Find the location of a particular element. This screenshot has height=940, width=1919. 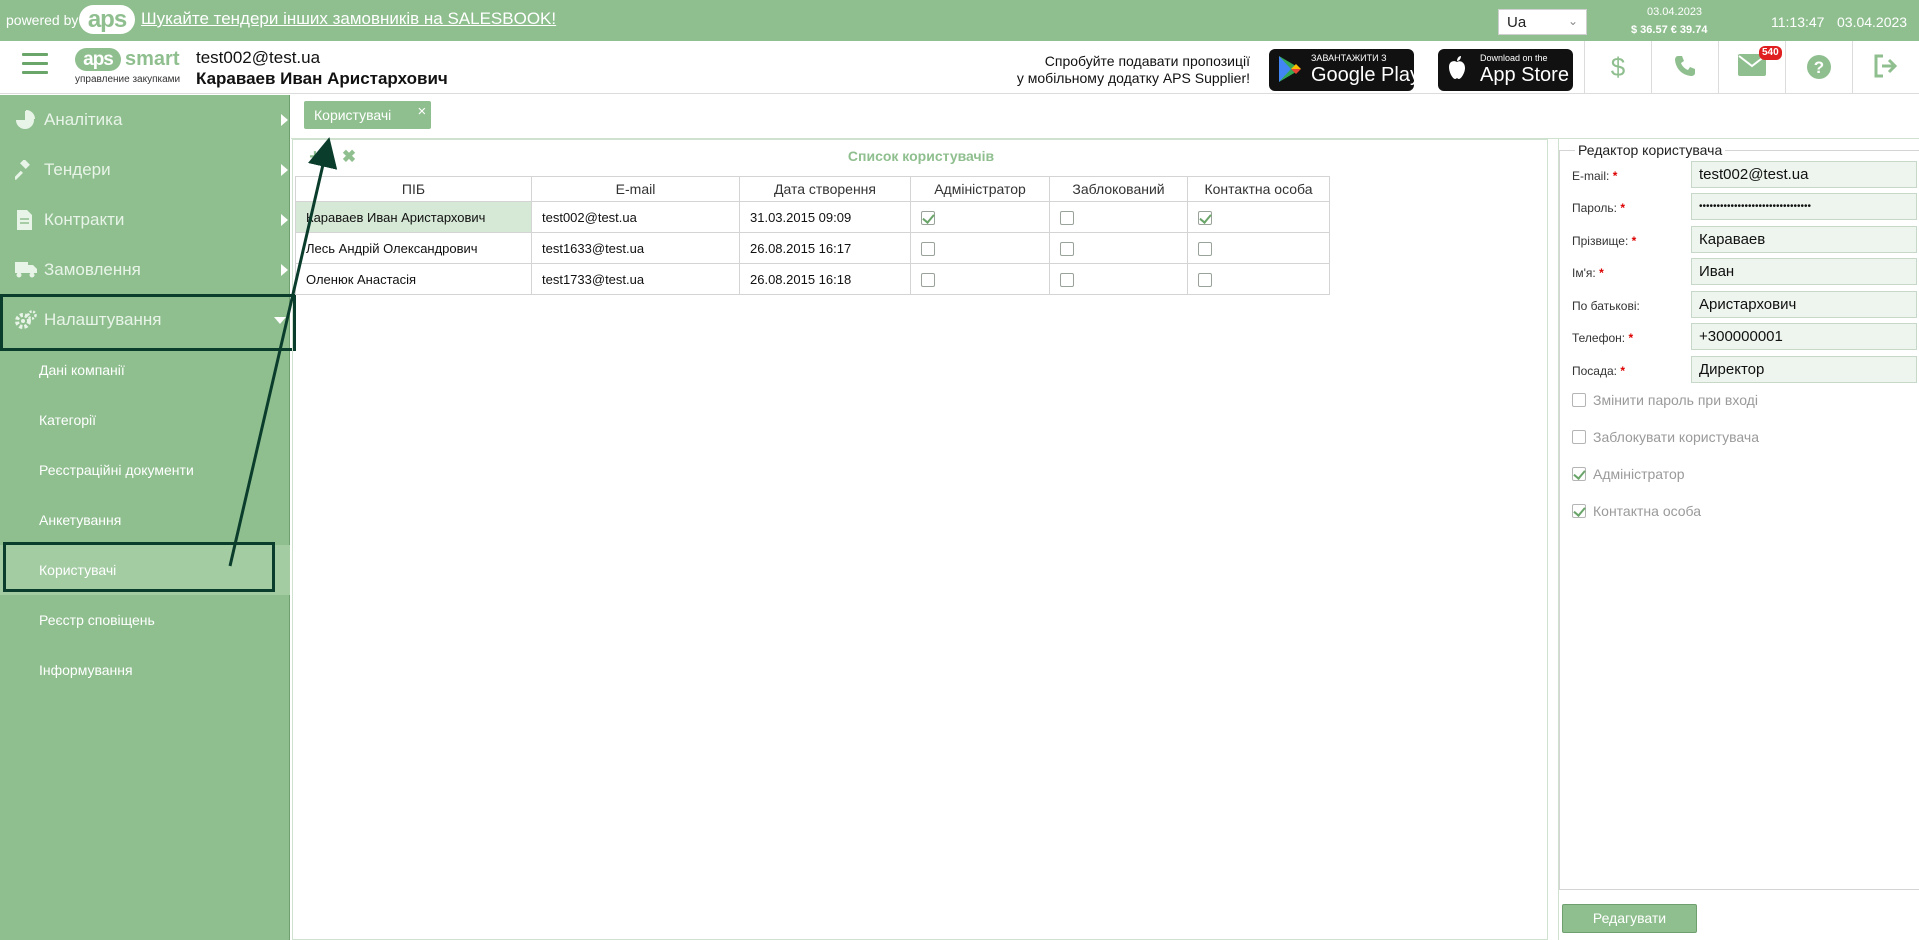

document-icon is located at coordinates (26, 220).